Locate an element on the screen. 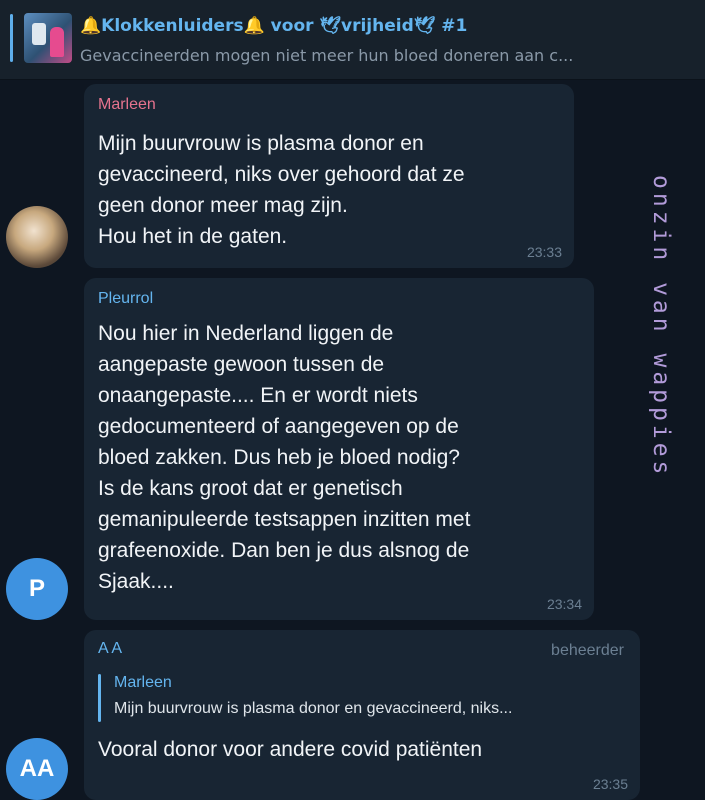 Image resolution: width=705 pixels, height=800 pixels. avatar-initials: P is located at coordinates (36, 588).